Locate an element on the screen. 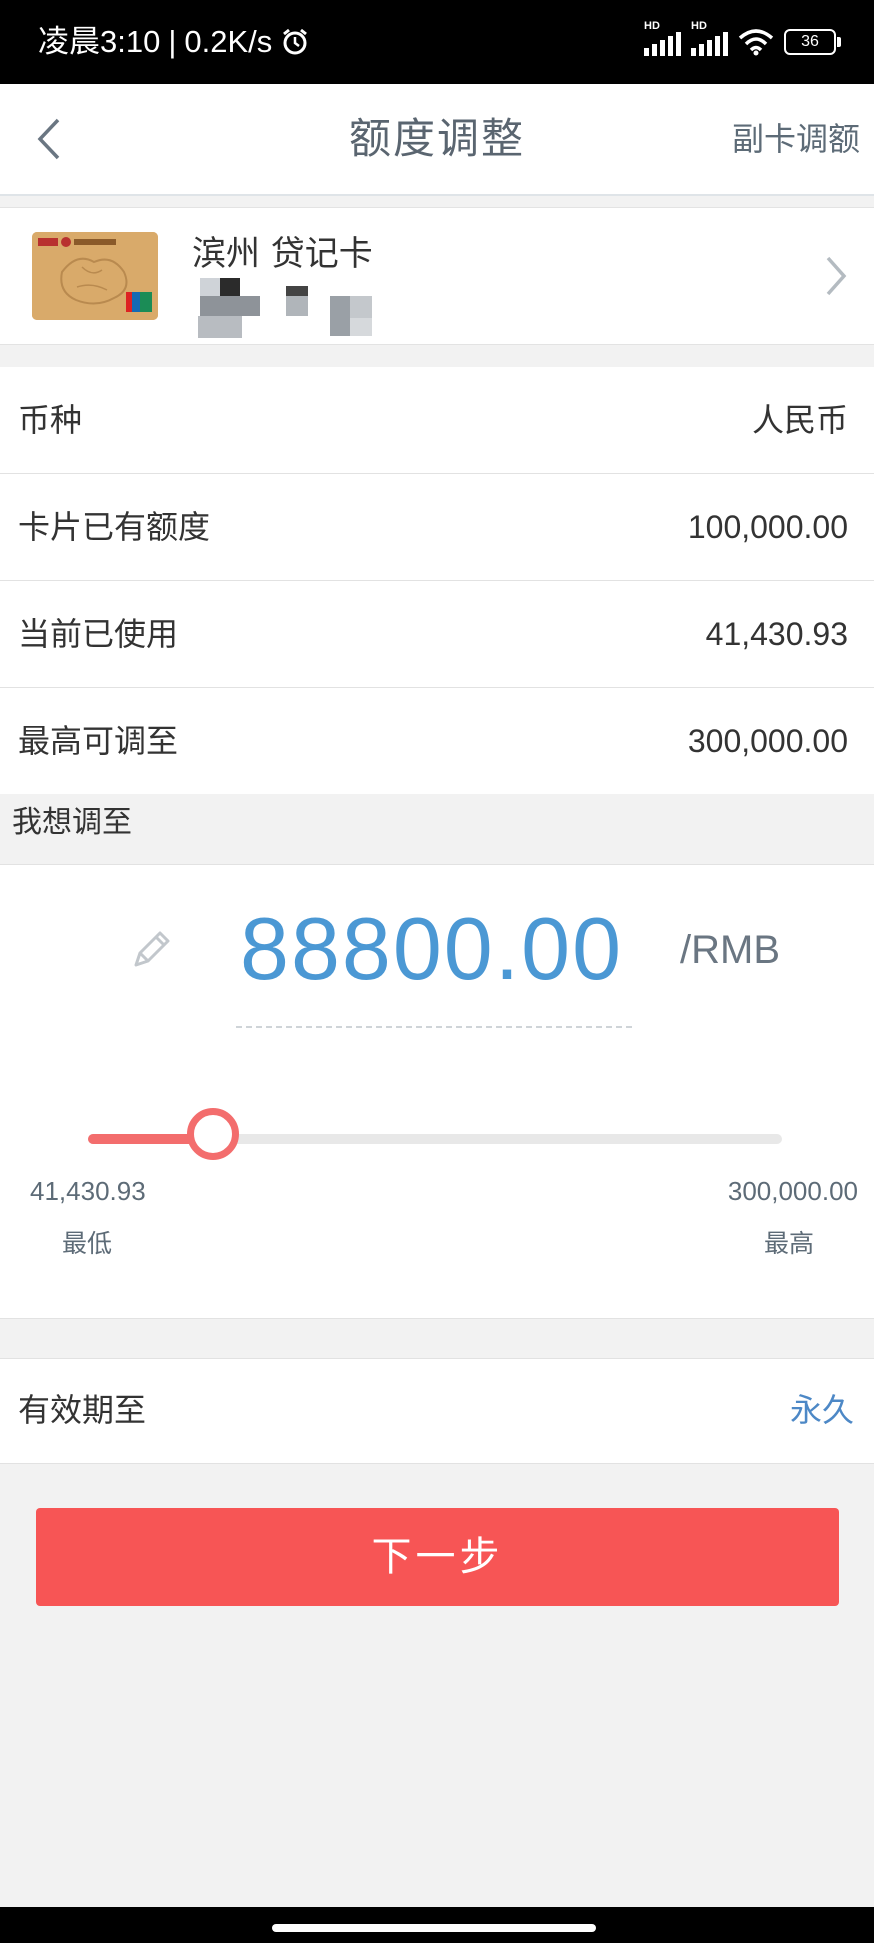  min-value: 41,430.93 is located at coordinates (88, 1191).